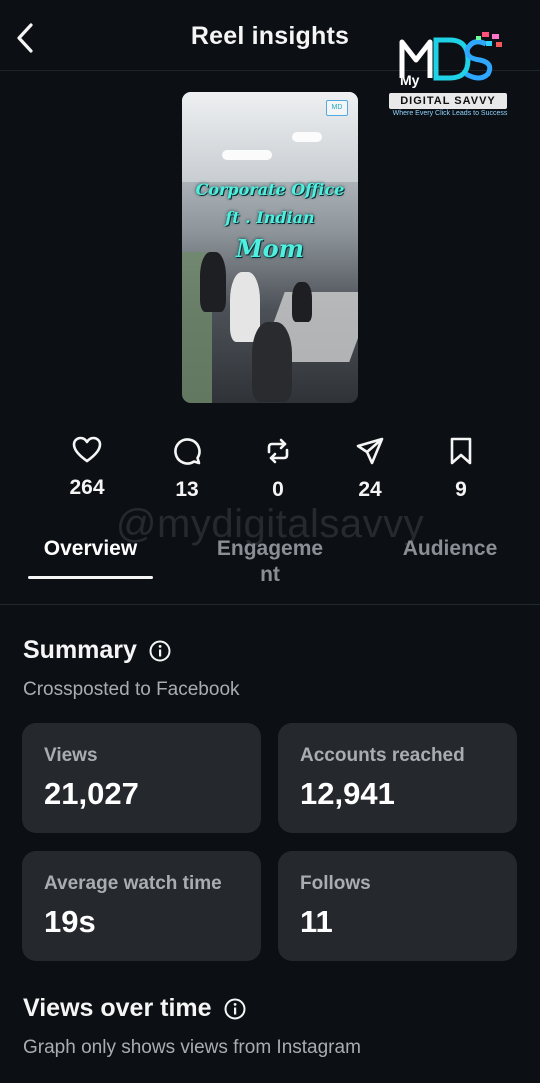  I want to click on thumbnail-logo-badge: MD, so click(337, 108).